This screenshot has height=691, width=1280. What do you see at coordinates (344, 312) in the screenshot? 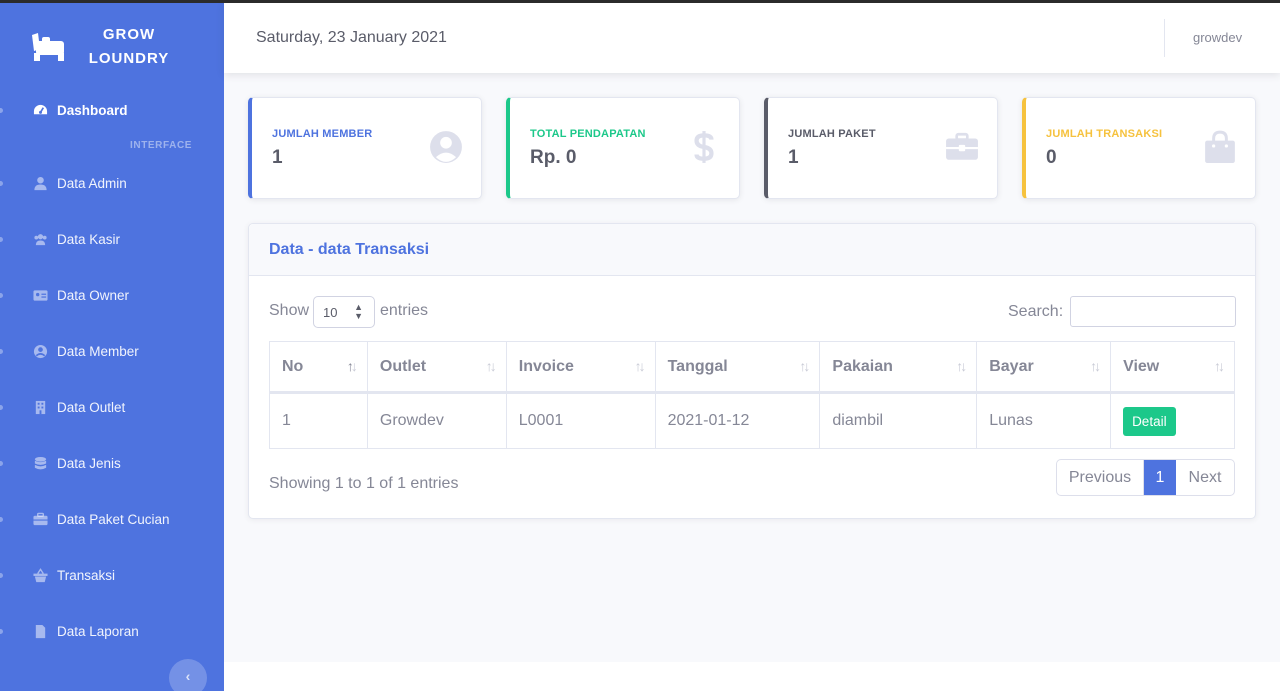
I see `page-length-select: 10 ▲ ▼` at bounding box center [344, 312].